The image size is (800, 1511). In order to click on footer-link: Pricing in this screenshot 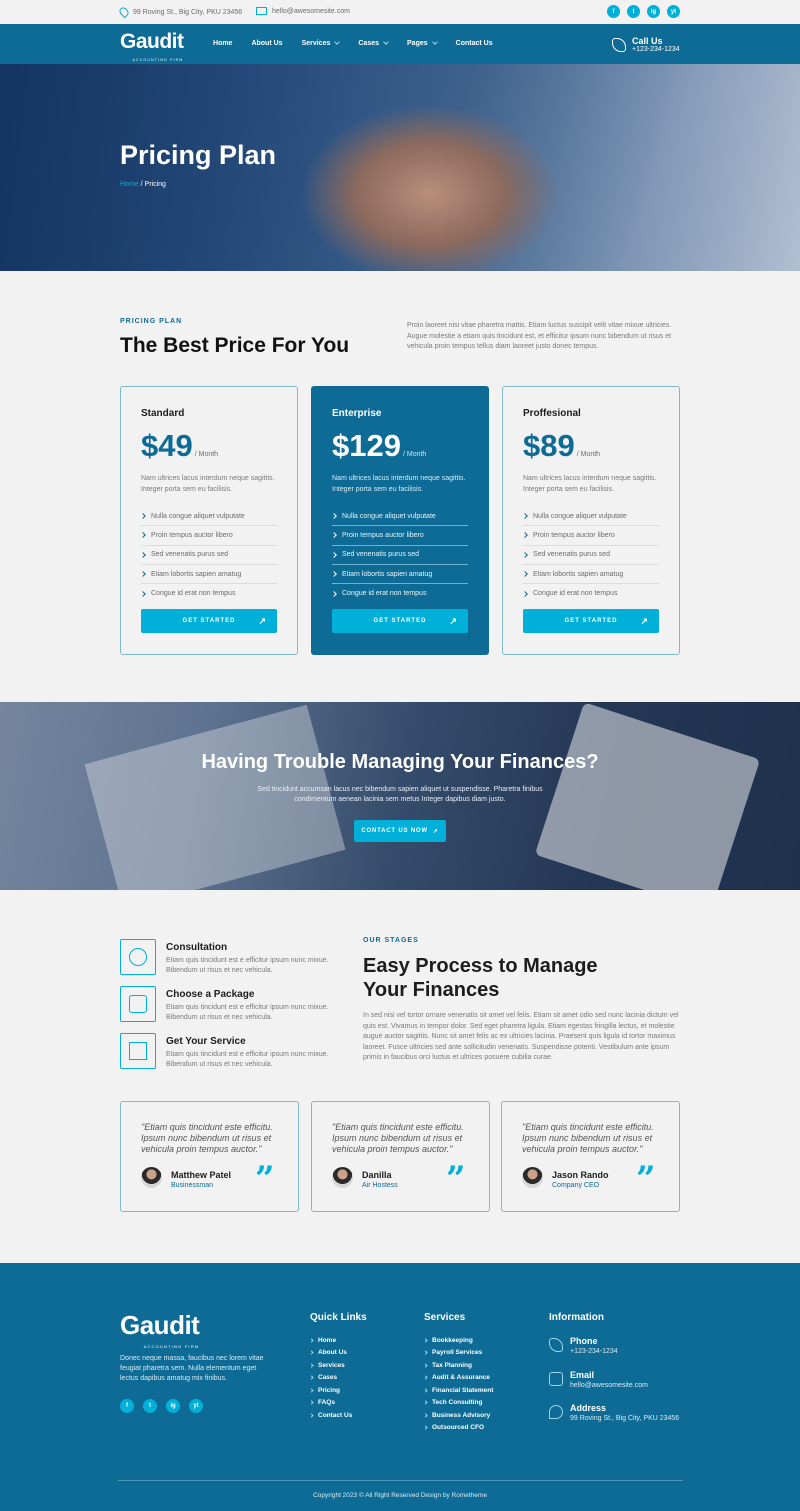, I will do `click(338, 1390)`.